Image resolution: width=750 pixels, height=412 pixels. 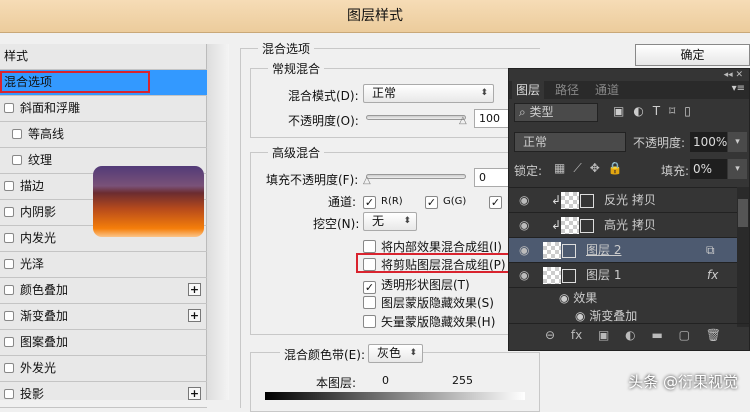 I want to click on layer-row: ◉ 图层 1 fx, so click(x=623, y=275).